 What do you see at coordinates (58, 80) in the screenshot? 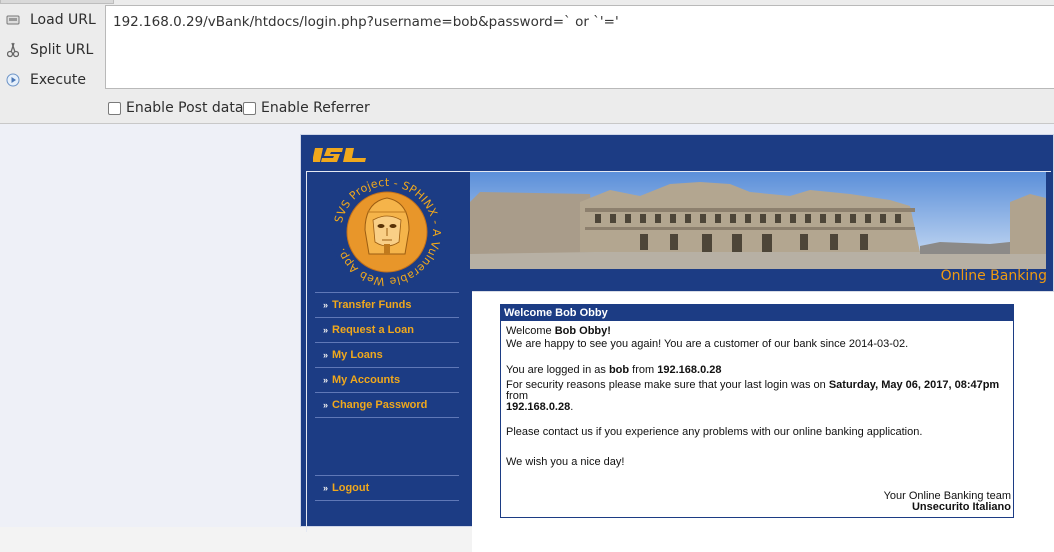
I see `execute-label: Execute` at bounding box center [58, 80].